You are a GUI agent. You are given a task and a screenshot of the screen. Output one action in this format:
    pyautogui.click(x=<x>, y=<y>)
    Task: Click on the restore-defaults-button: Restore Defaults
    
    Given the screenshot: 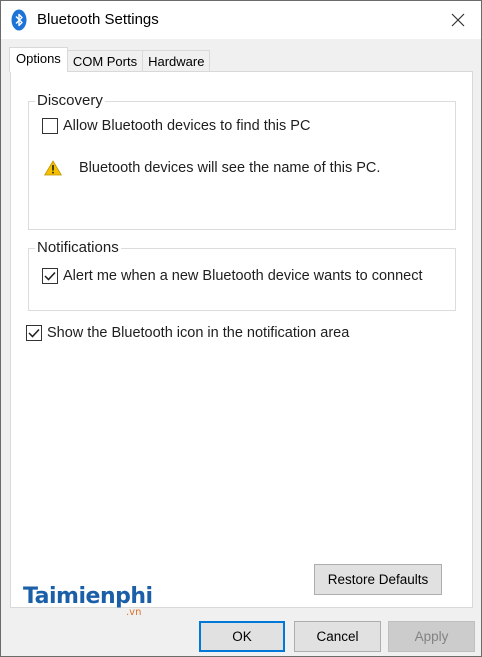 What is the action you would take?
    pyautogui.click(x=378, y=579)
    